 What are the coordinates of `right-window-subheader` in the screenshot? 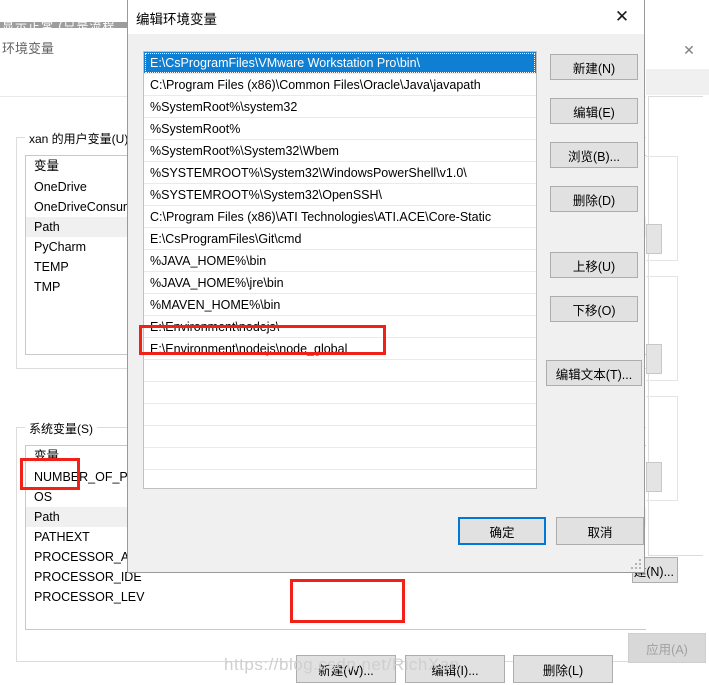 It's located at (677, 82).